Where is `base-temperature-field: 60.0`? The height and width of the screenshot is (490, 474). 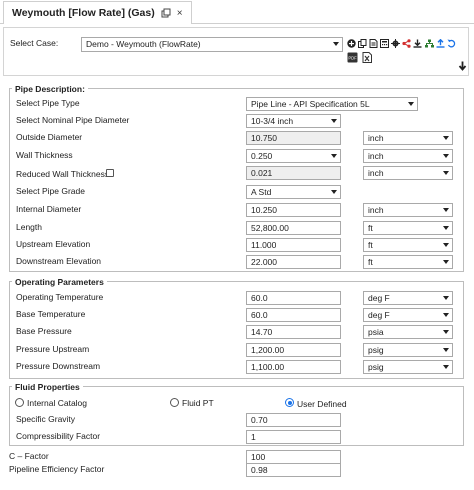
base-temperature-field: 60.0 is located at coordinates (293, 315).